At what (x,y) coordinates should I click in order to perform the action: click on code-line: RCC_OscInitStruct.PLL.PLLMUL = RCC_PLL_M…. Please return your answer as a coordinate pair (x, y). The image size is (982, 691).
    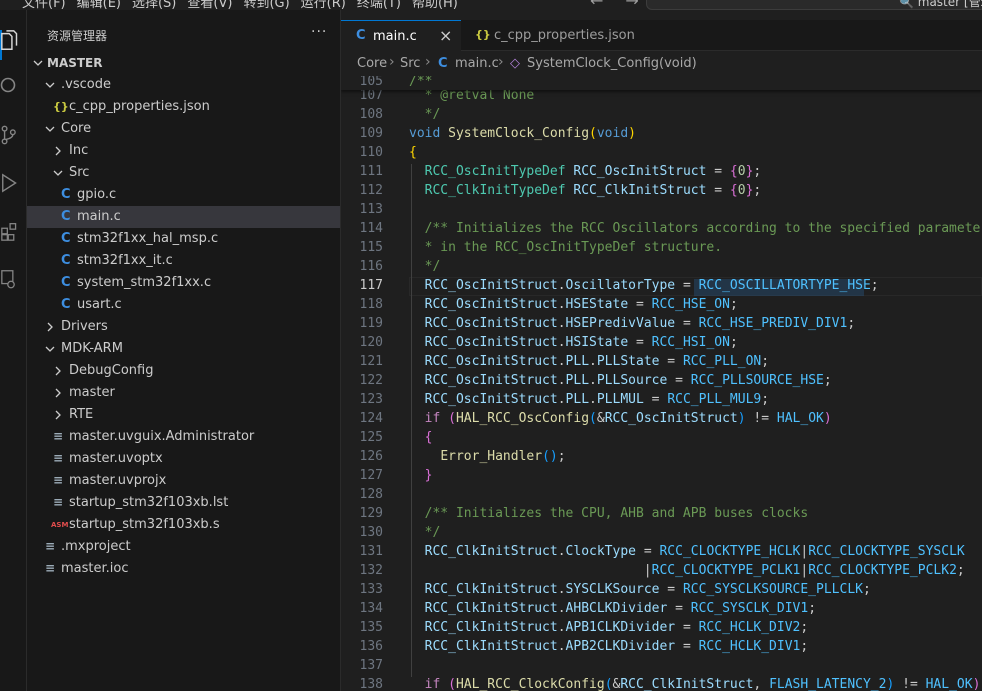
    Looking at the image, I should click on (589, 399).